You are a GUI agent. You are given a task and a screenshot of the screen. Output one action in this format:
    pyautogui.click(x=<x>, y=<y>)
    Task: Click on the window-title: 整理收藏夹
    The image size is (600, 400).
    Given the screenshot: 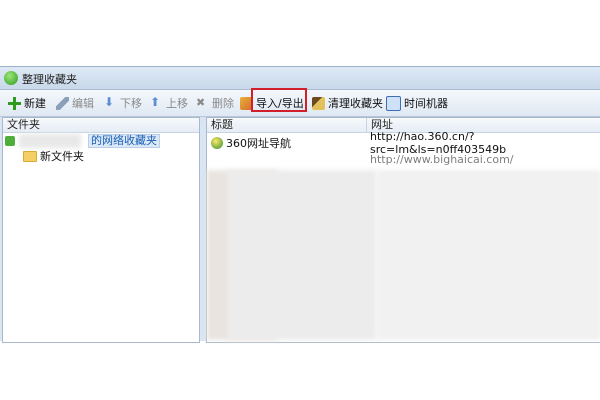 What is the action you would take?
    pyautogui.click(x=49, y=79)
    